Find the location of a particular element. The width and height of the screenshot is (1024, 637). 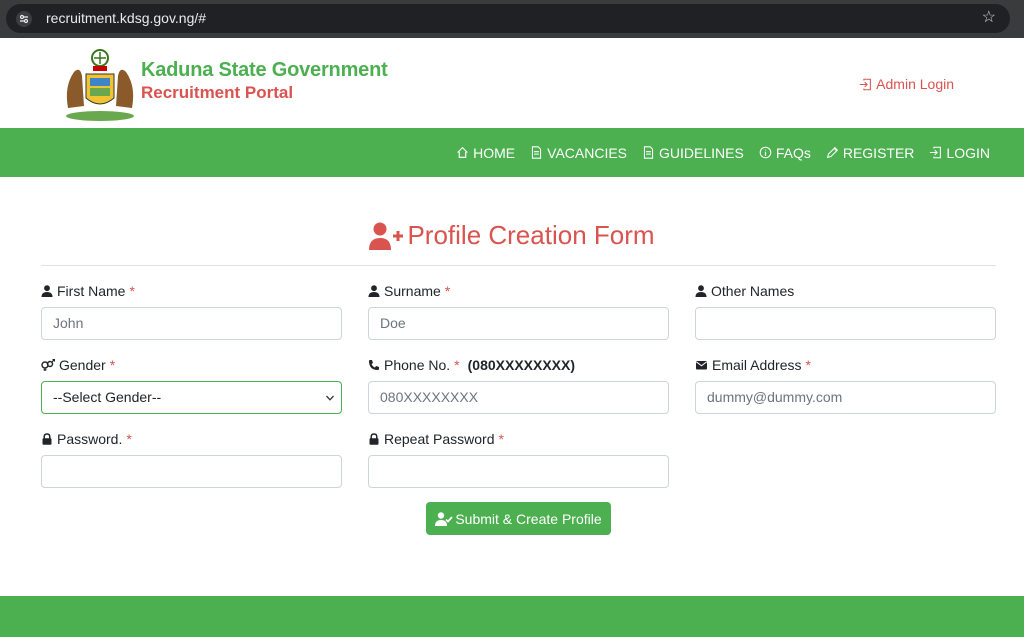

user-plus-icon is located at coordinates (386, 236).